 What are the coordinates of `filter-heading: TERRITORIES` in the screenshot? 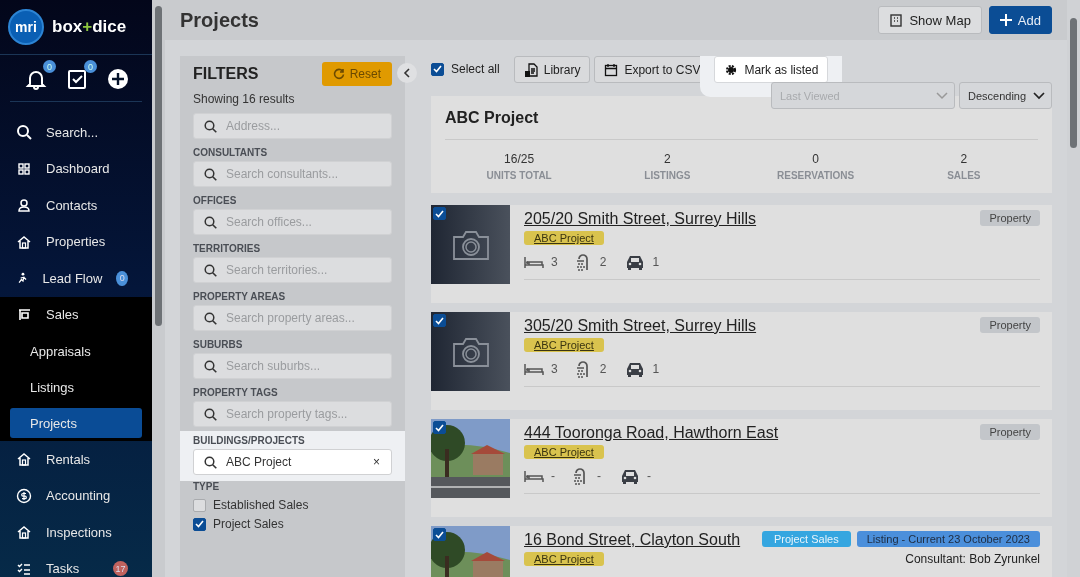 It's located at (227, 248).